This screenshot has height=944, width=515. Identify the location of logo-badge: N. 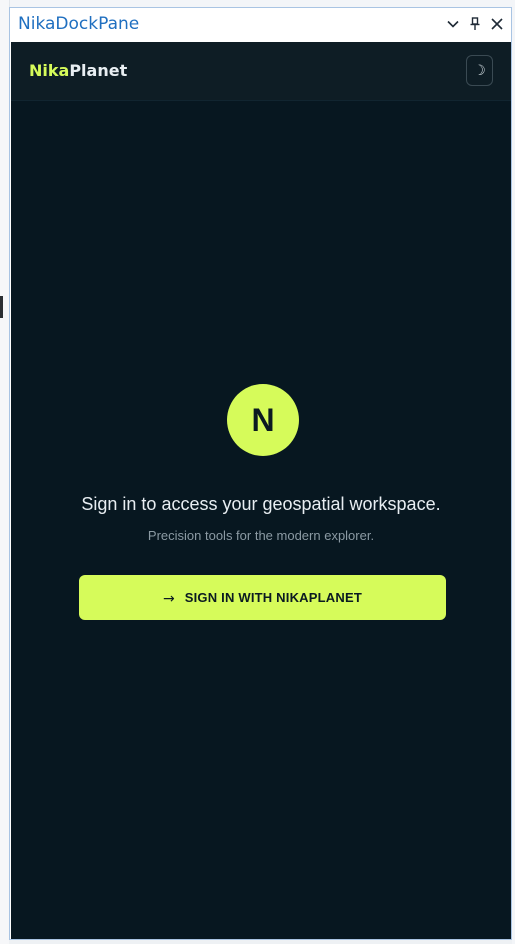
(263, 420).